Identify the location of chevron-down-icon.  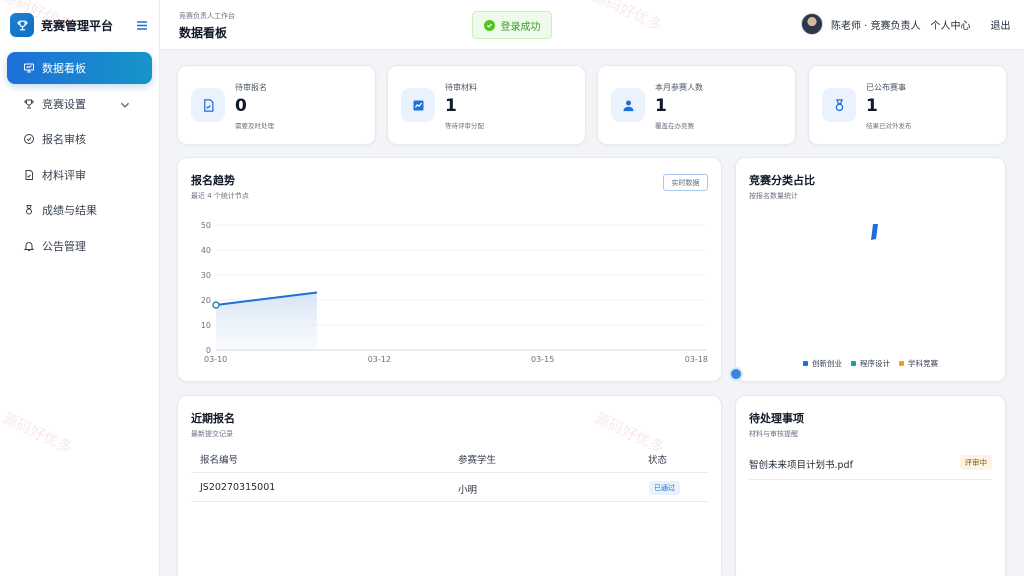
(125, 105).